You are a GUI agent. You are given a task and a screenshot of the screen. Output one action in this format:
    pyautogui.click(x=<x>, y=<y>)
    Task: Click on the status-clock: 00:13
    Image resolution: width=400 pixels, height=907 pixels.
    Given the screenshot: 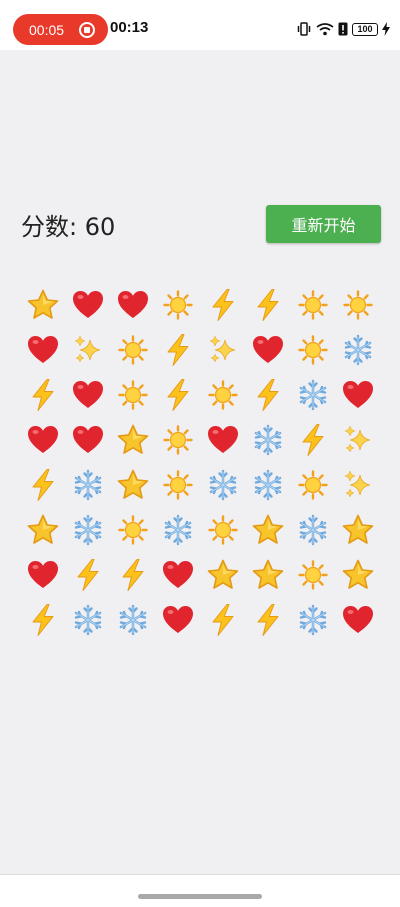 What is the action you would take?
    pyautogui.click(x=129, y=27)
    